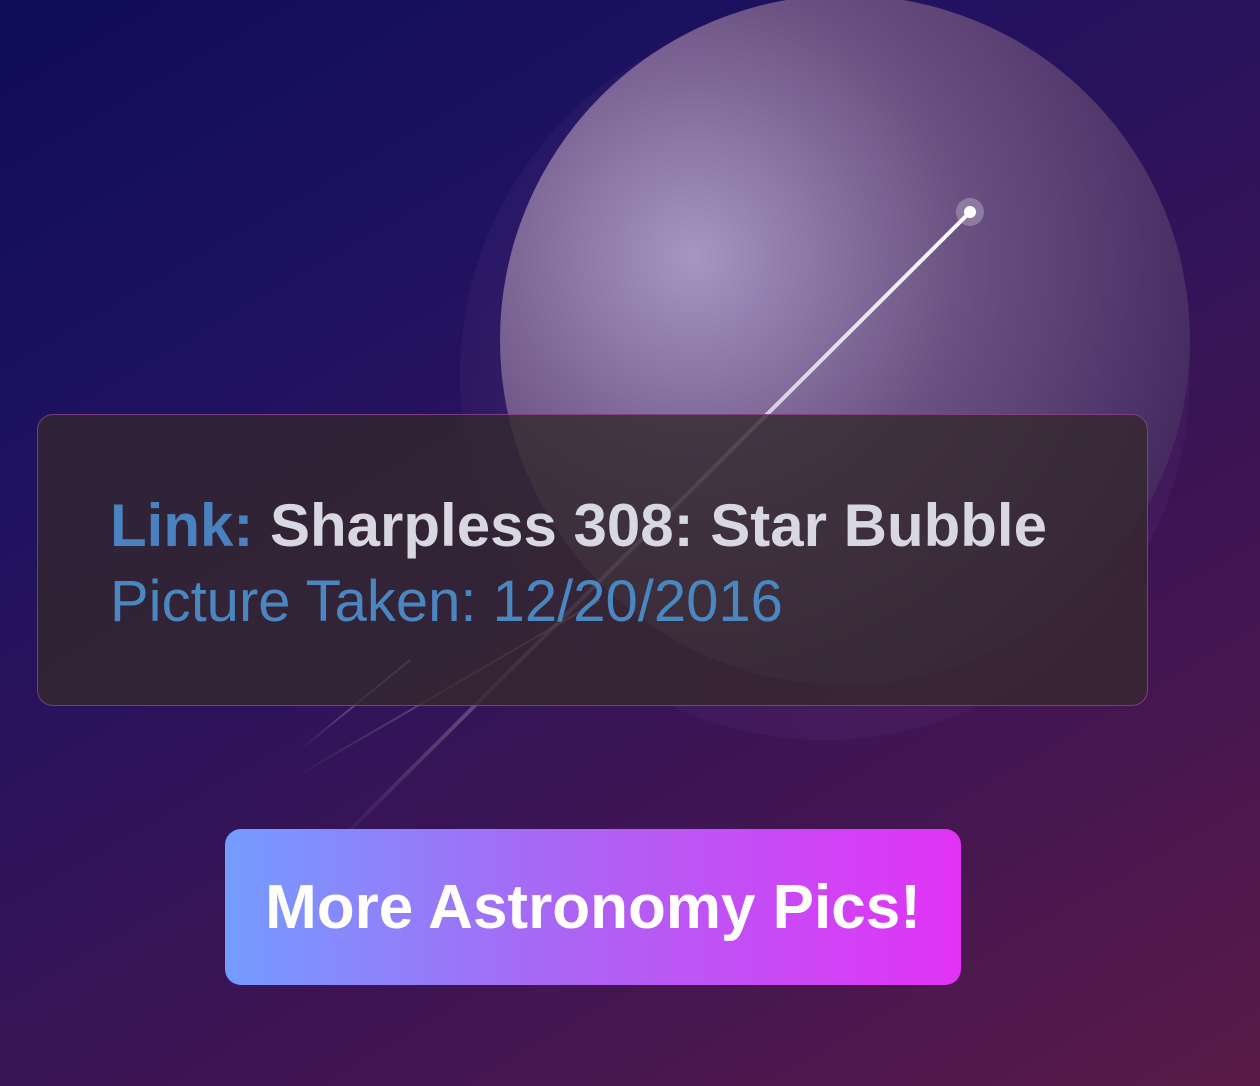 This screenshot has height=1086, width=1260. What do you see at coordinates (293, 601) in the screenshot?
I see `date-label: Picture Taken:` at bounding box center [293, 601].